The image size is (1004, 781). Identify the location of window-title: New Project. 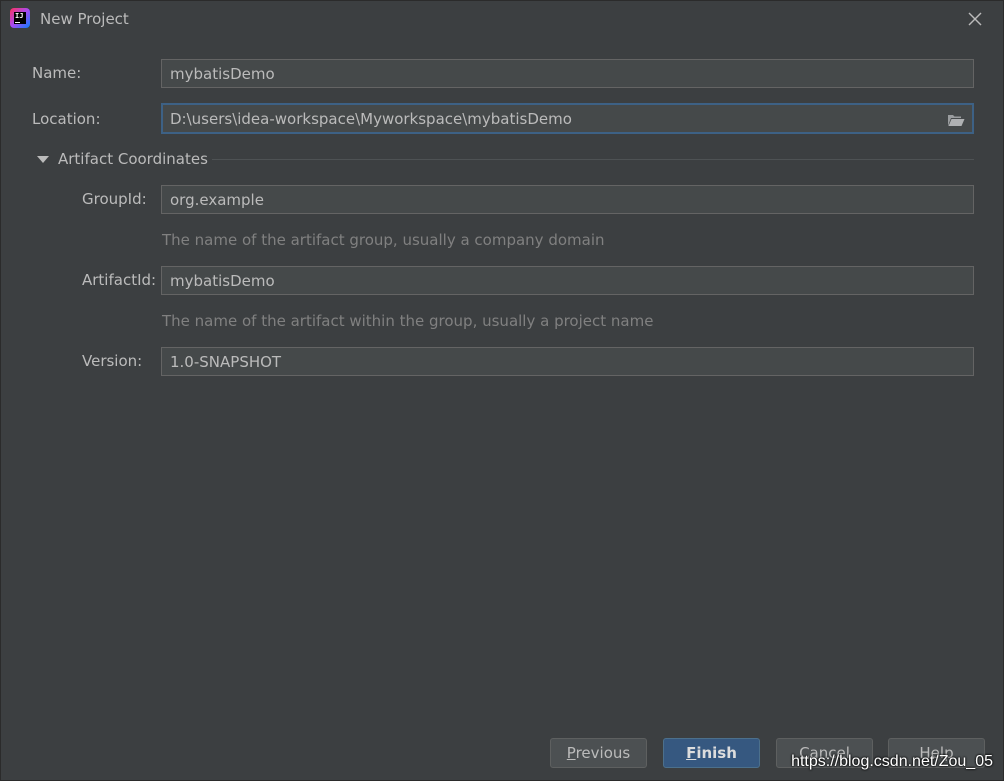
(84, 19).